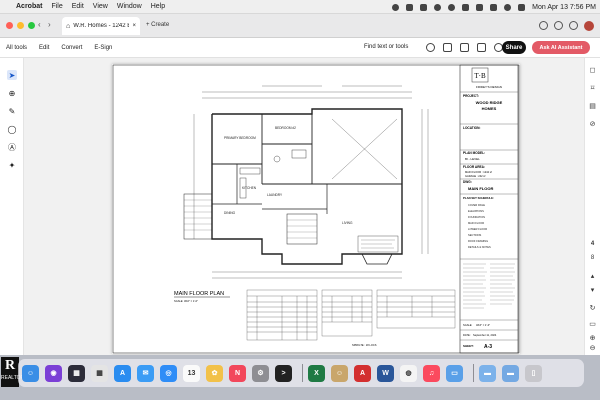 This screenshot has height=400, width=600. I want to click on play-icon, so click(452, 7).